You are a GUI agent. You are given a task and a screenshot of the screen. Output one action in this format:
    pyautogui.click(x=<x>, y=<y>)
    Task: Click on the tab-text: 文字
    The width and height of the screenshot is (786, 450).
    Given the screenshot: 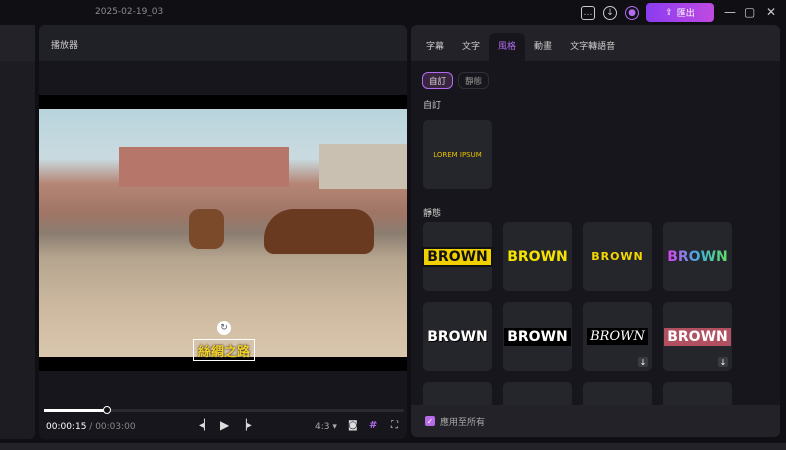 What is the action you would take?
    pyautogui.click(x=471, y=47)
    